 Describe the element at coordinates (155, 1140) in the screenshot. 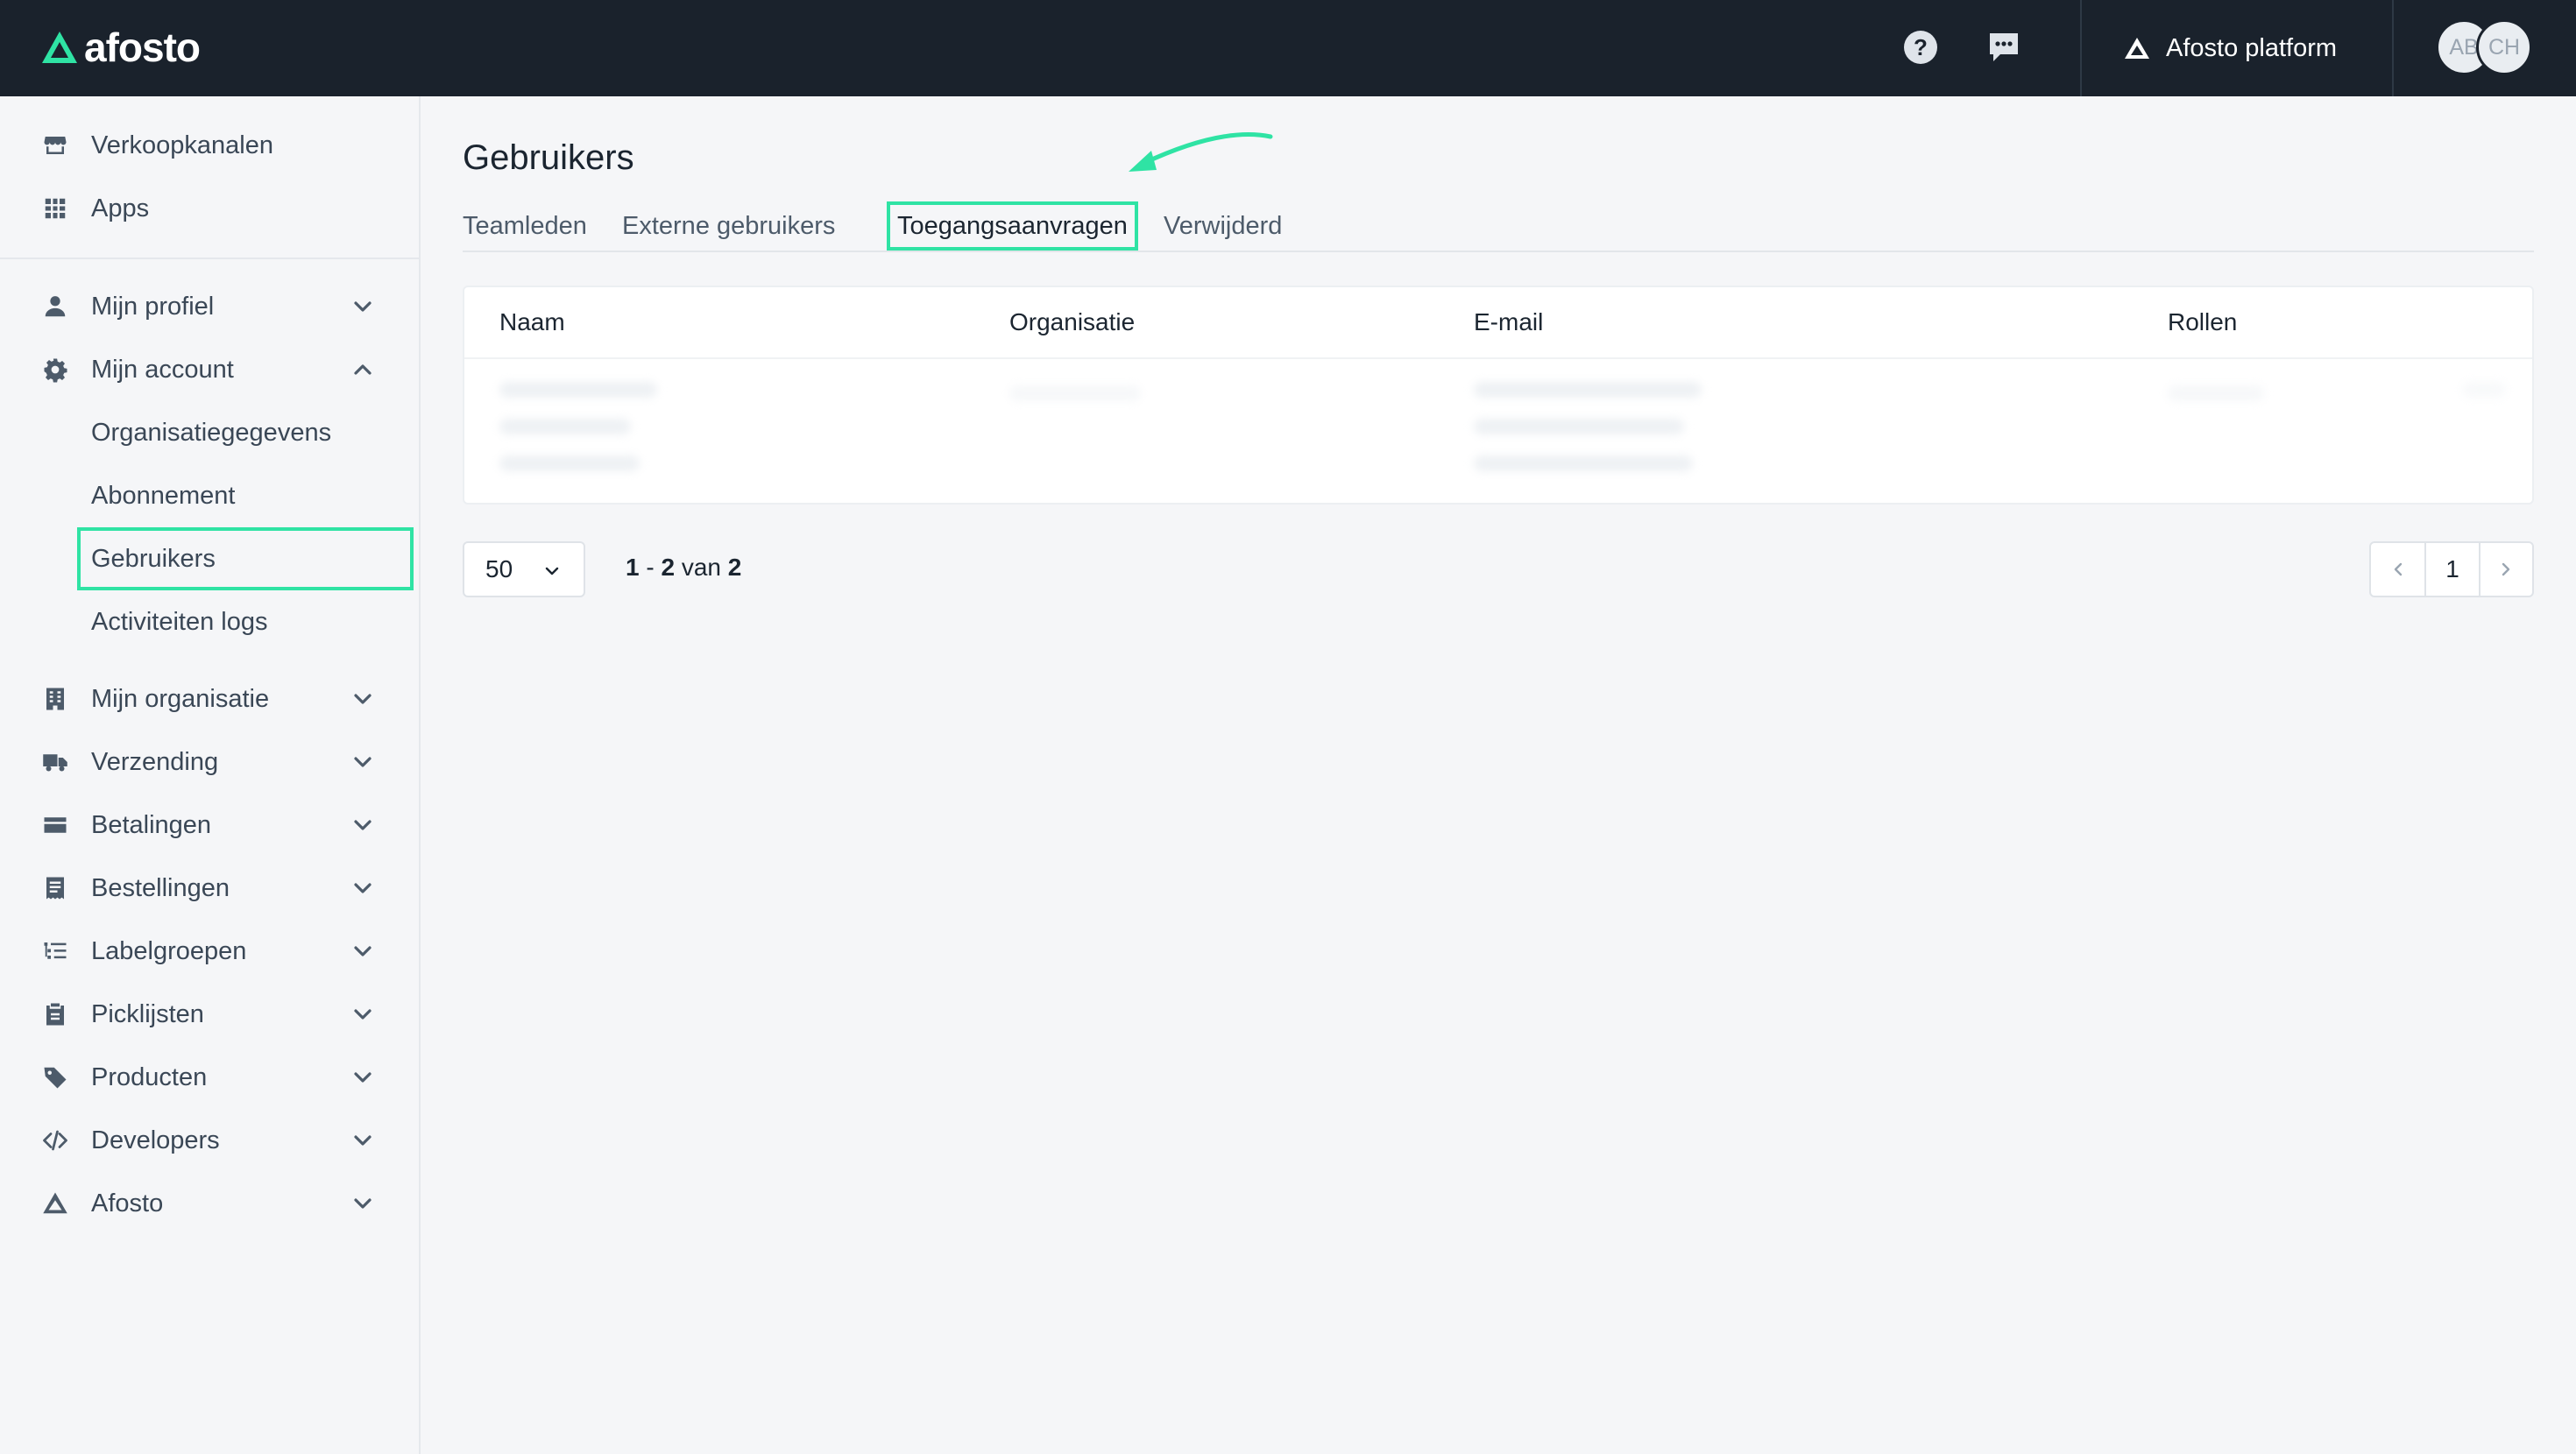

I see `sidebar-item-label: Developers` at that location.